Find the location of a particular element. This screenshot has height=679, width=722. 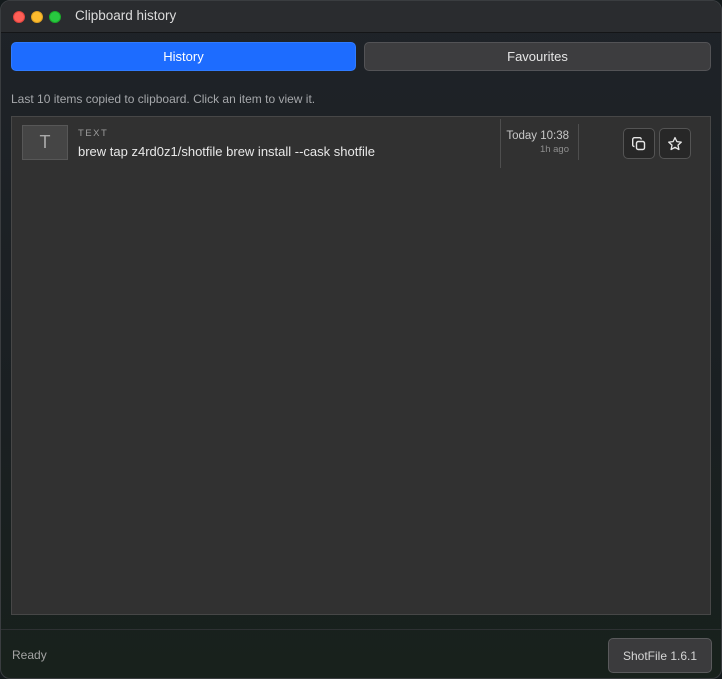

title-bar: Clipboard history is located at coordinates (361, 17).